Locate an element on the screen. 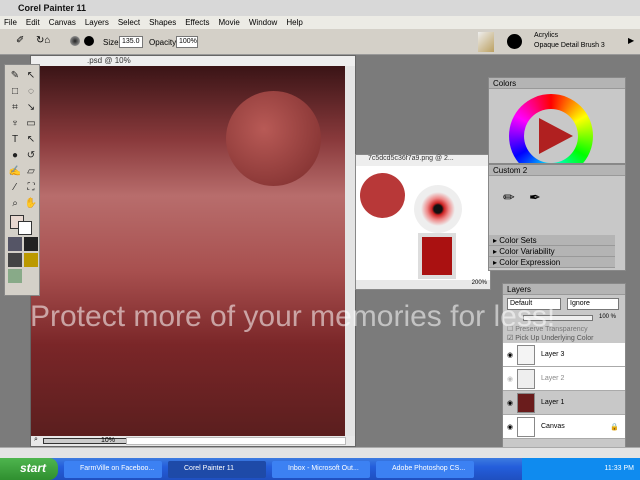 Image resolution: width=640 pixels, height=480 pixels. zoom-value: 10% is located at coordinates (108, 440).